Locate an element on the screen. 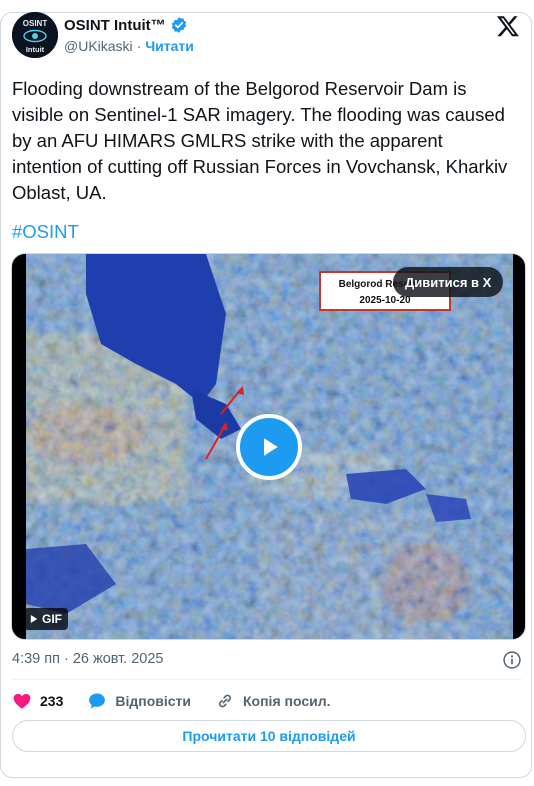  like-button: 233 is located at coordinates (37, 701).